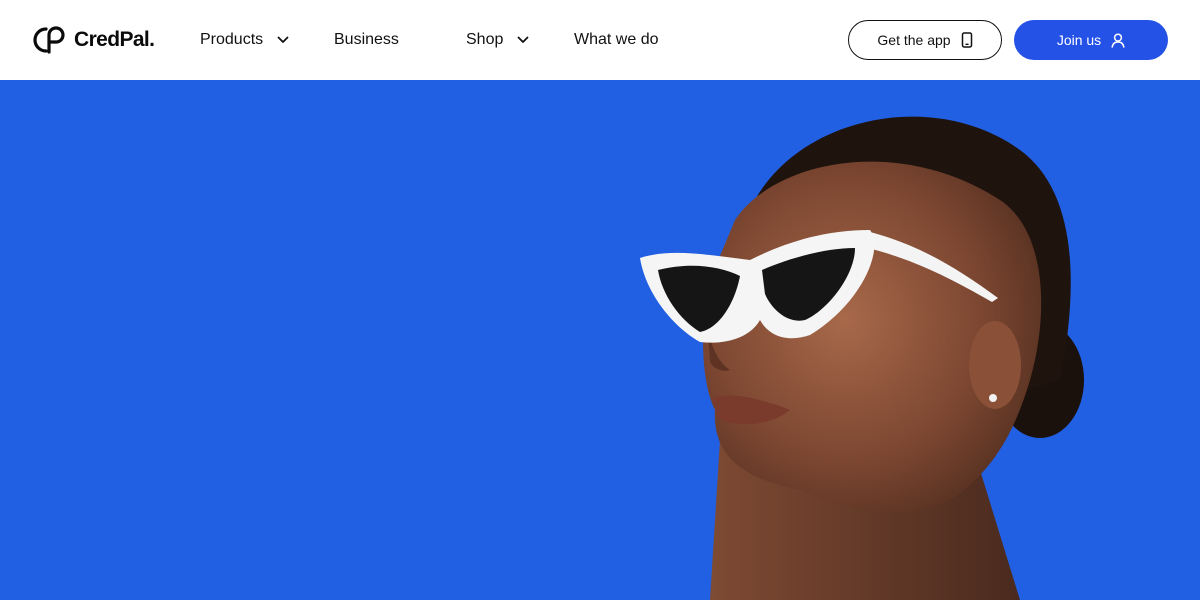  I want to click on smartphone-icon, so click(967, 40).